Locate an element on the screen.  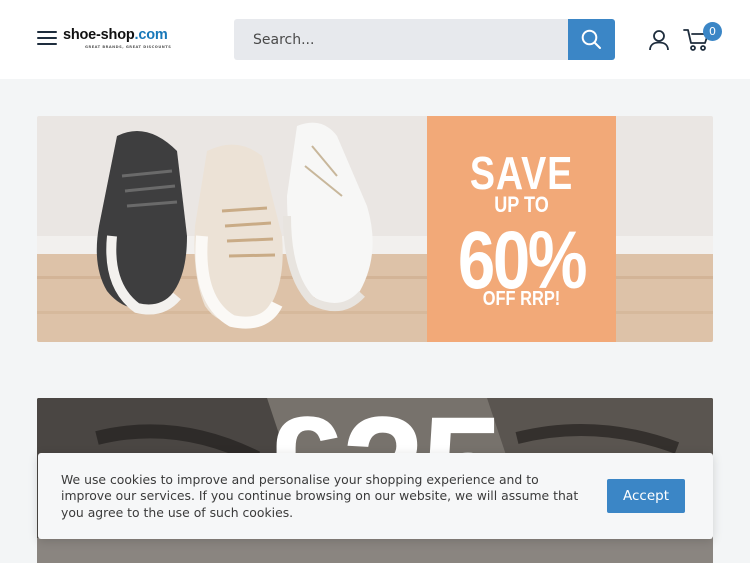
cart-count-badge: 0 is located at coordinates (712, 31).